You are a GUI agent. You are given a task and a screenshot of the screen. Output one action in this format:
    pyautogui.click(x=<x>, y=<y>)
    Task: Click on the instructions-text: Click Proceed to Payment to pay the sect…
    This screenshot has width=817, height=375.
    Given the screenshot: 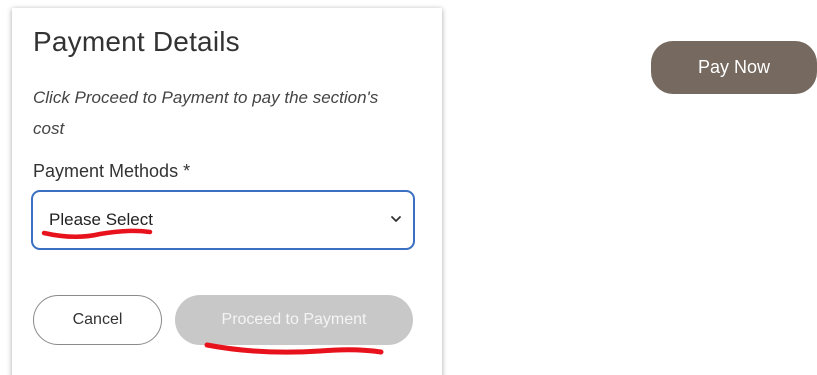 What is the action you would take?
    pyautogui.click(x=206, y=113)
    